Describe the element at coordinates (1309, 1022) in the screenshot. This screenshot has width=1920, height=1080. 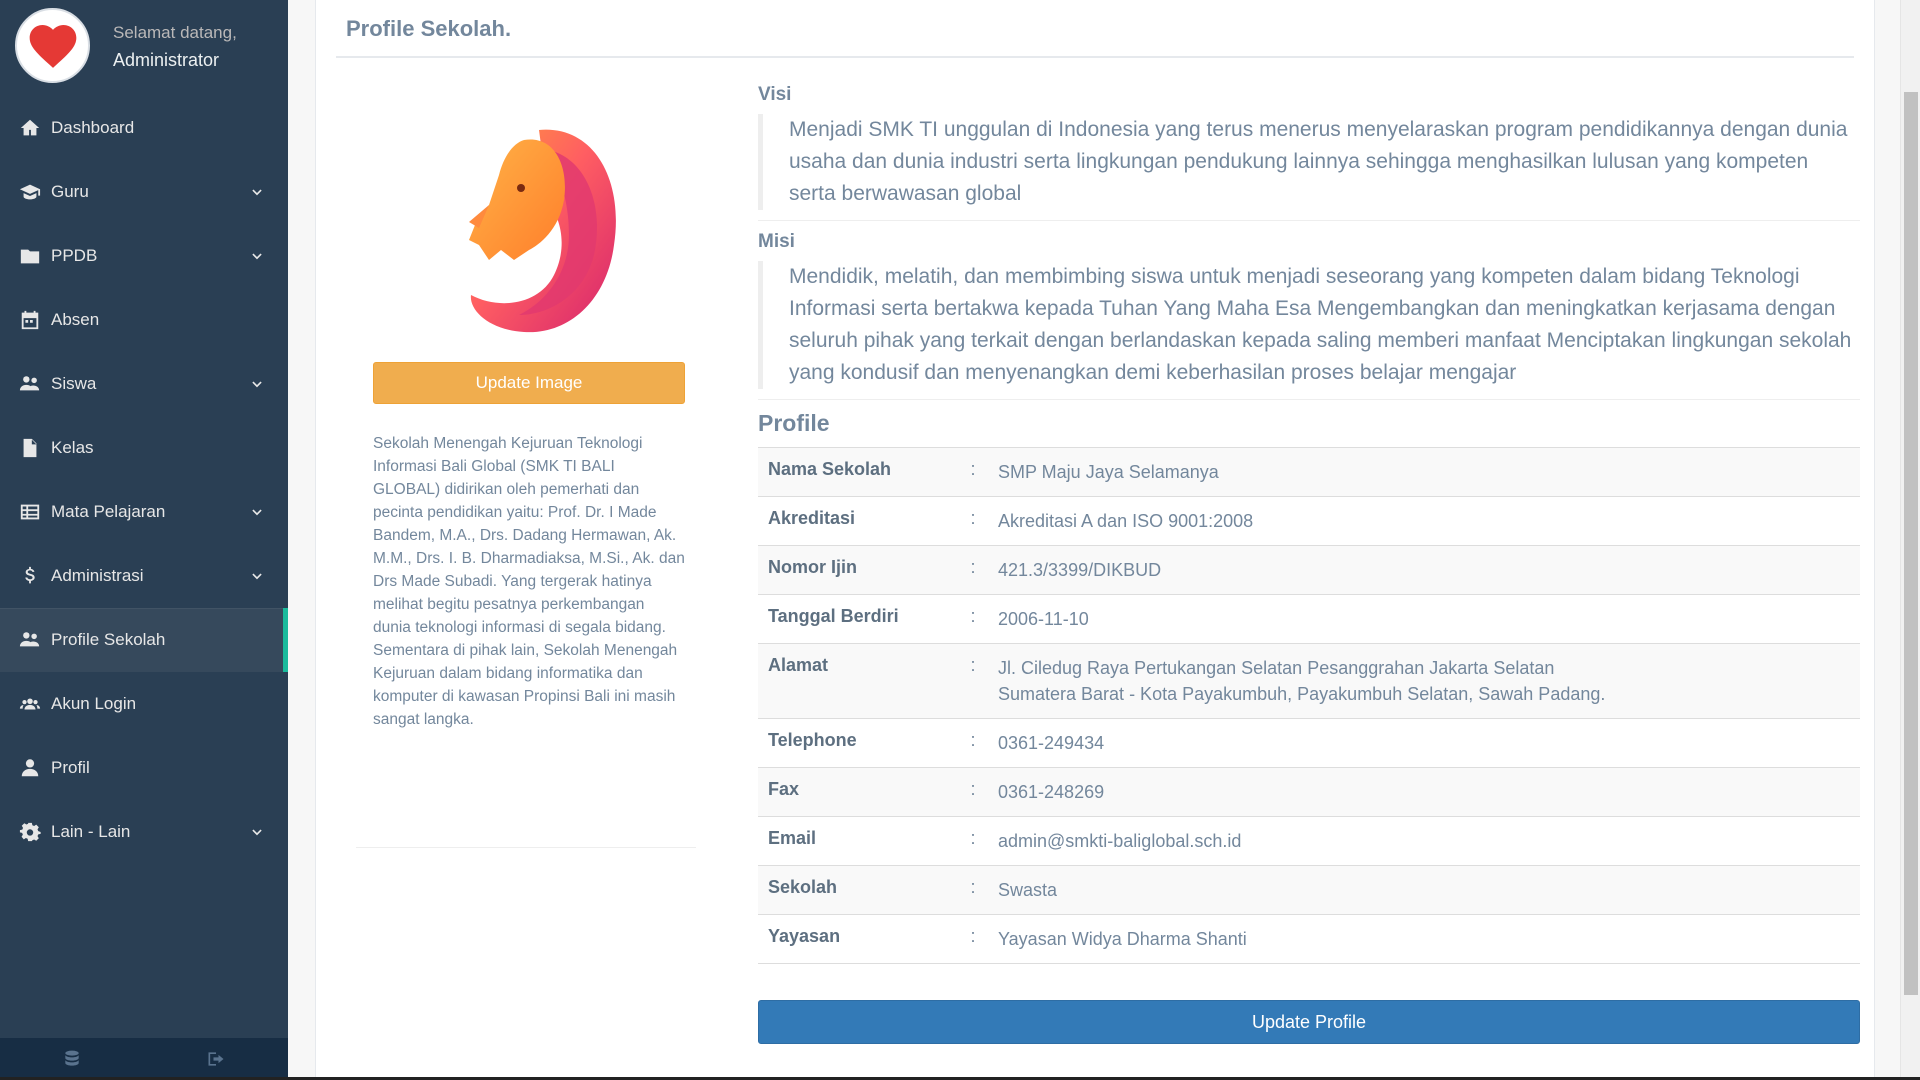
I see `update-profile-button: Update Profile` at that location.